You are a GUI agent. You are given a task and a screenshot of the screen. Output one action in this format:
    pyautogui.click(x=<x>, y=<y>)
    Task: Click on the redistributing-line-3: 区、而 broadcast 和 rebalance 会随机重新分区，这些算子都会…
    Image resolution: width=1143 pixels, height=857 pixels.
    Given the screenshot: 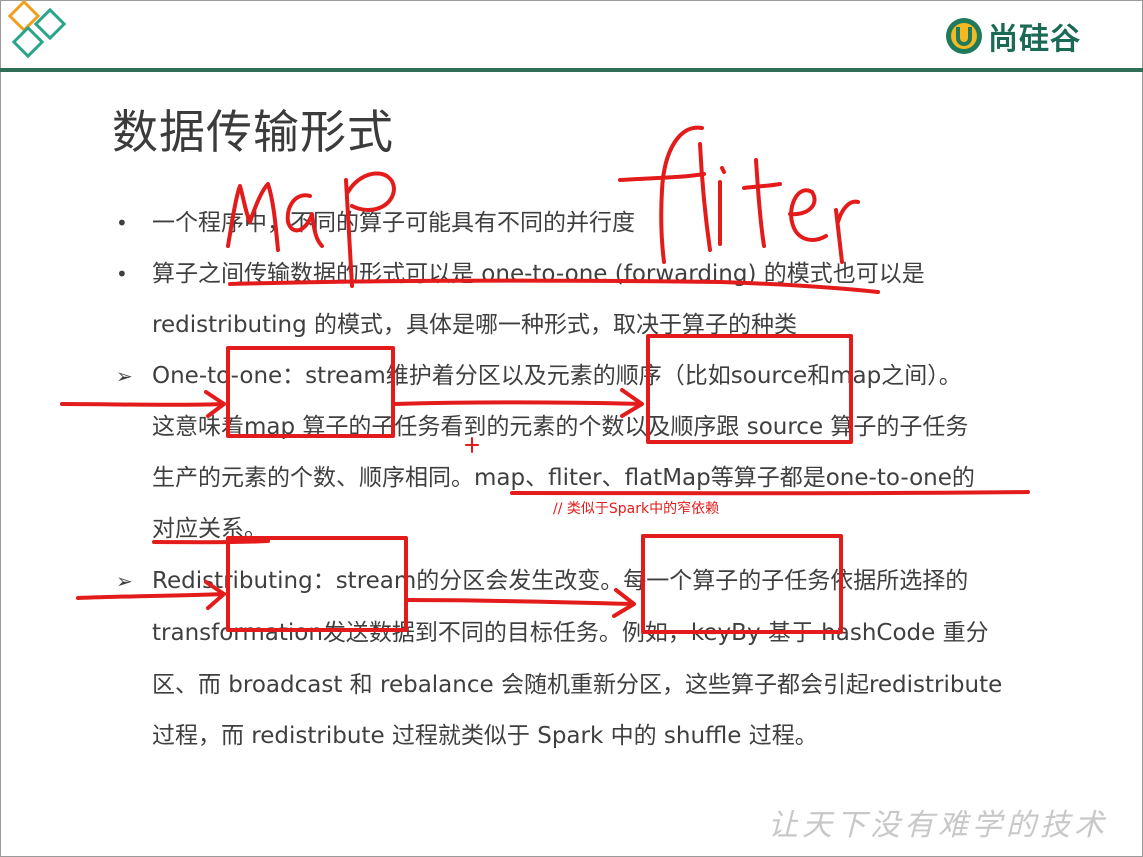 What is the action you would take?
    pyautogui.click(x=577, y=685)
    